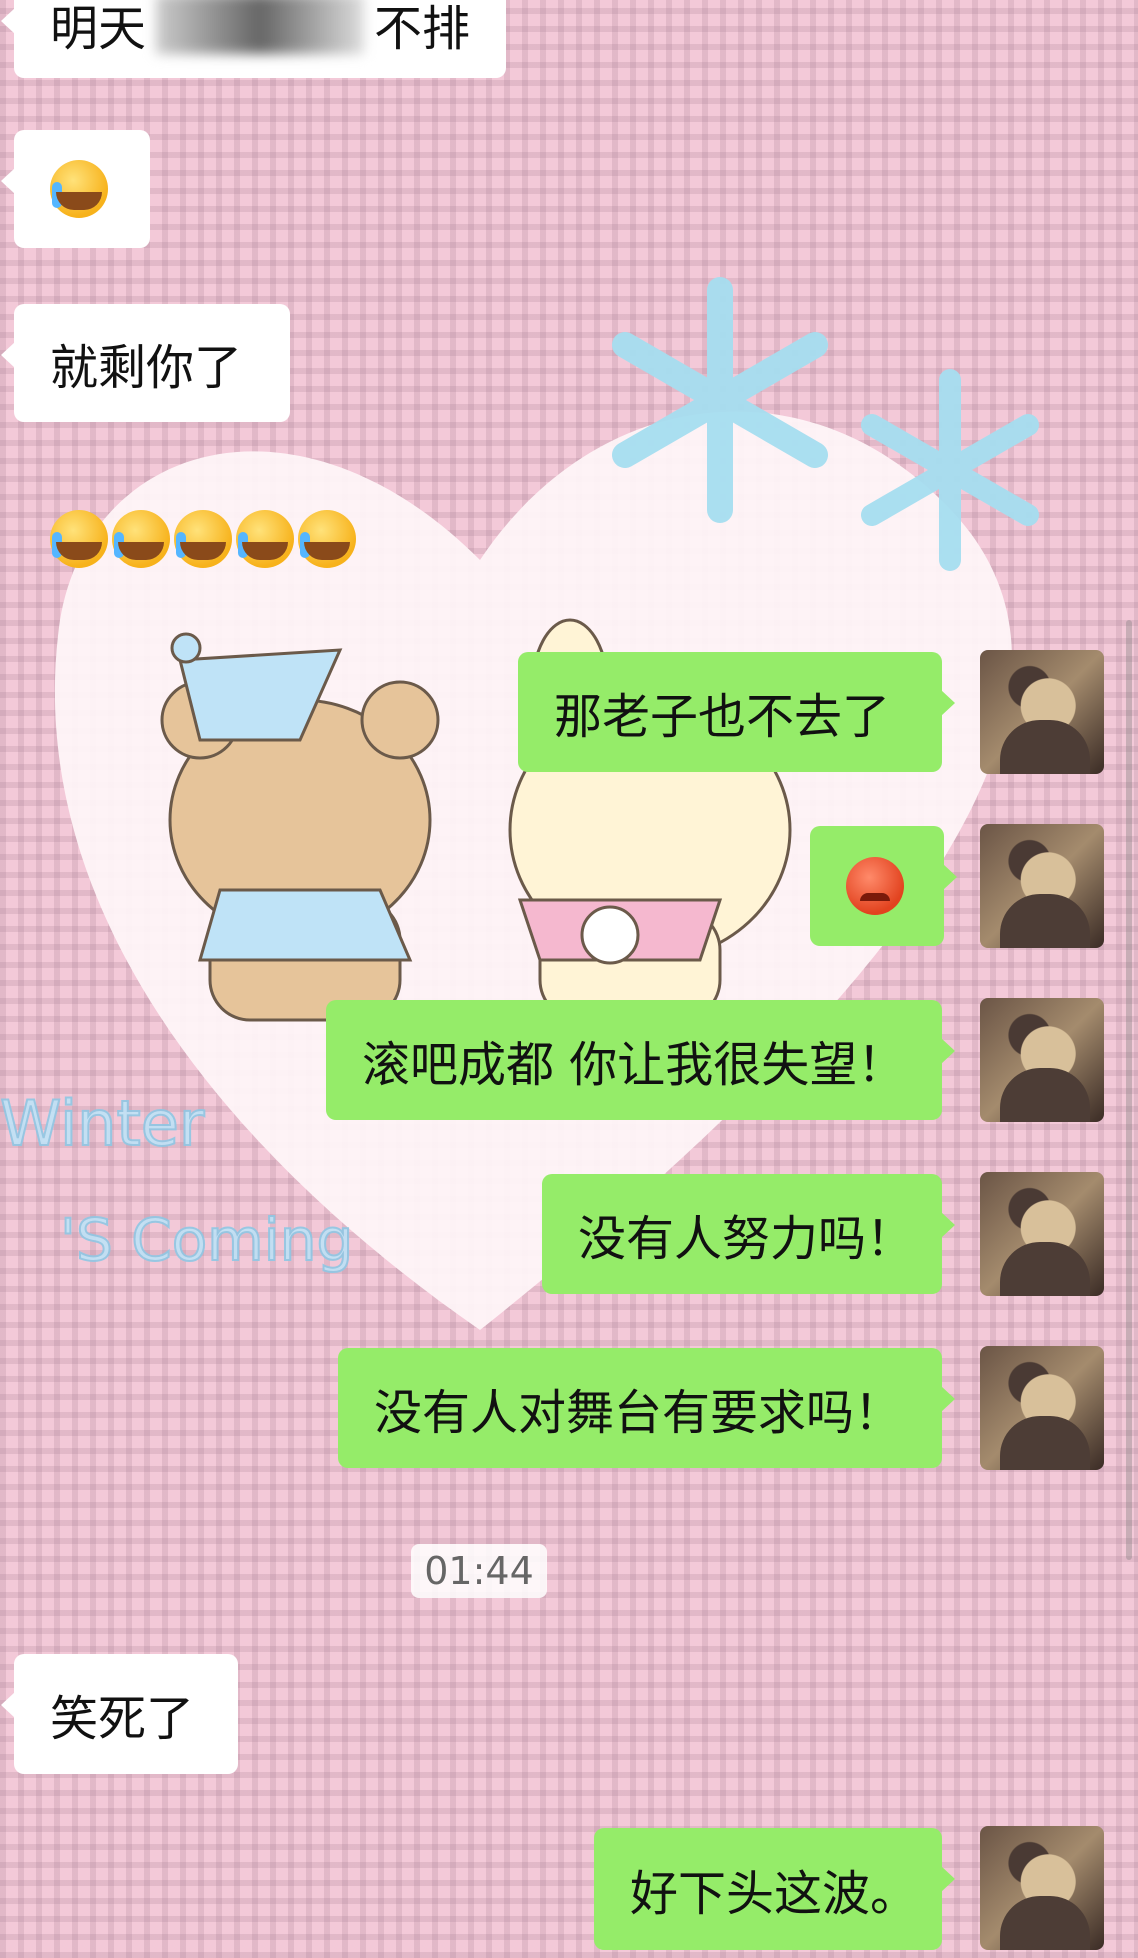 The width and height of the screenshot is (1138, 1958). Describe the element at coordinates (875, 886) in the screenshot. I see `angry-face-icon` at that location.